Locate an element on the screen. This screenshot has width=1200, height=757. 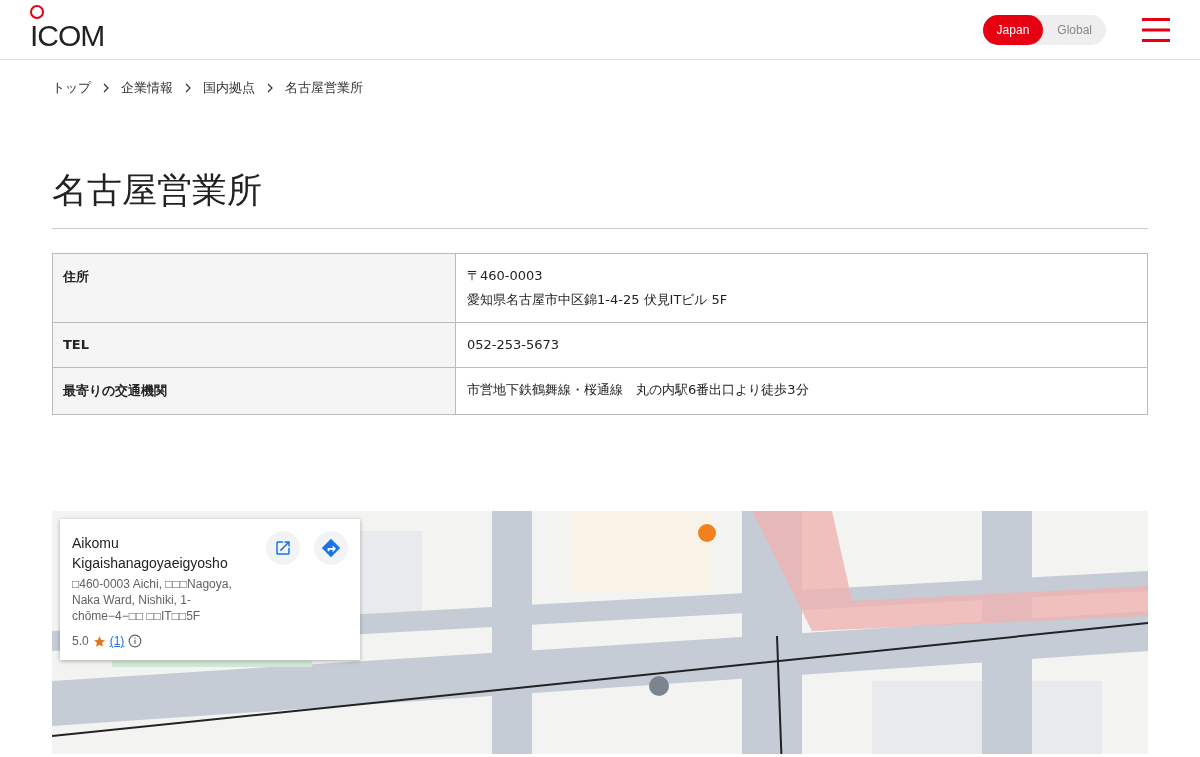
region-tab: Japan is located at coordinates (1013, 29).